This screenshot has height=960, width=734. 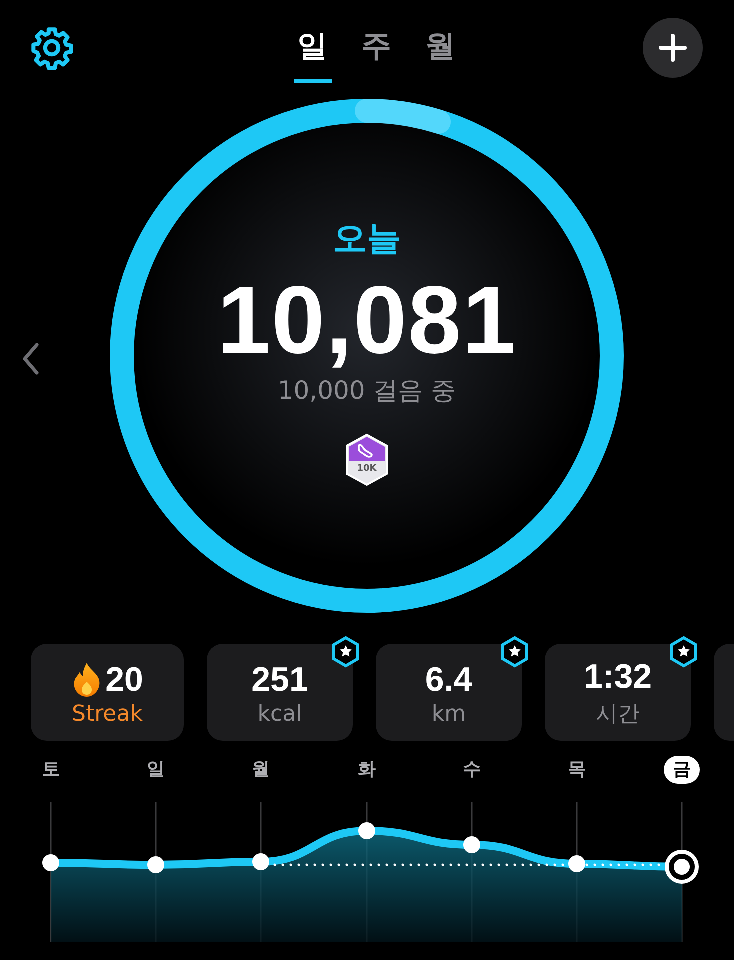 I want to click on day-label: 일, so click(x=156, y=770).